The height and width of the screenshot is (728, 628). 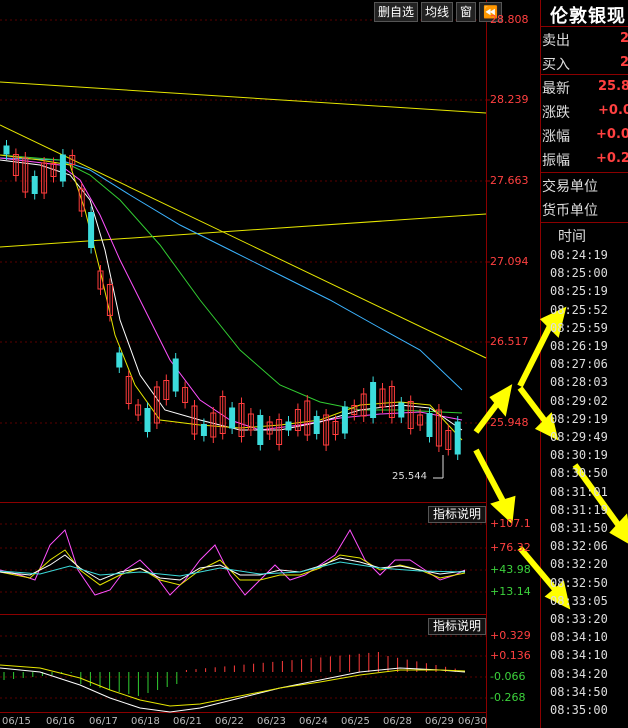 What do you see at coordinates (509, 422) in the screenshot?
I see `price-tick: 25.948` at bounding box center [509, 422].